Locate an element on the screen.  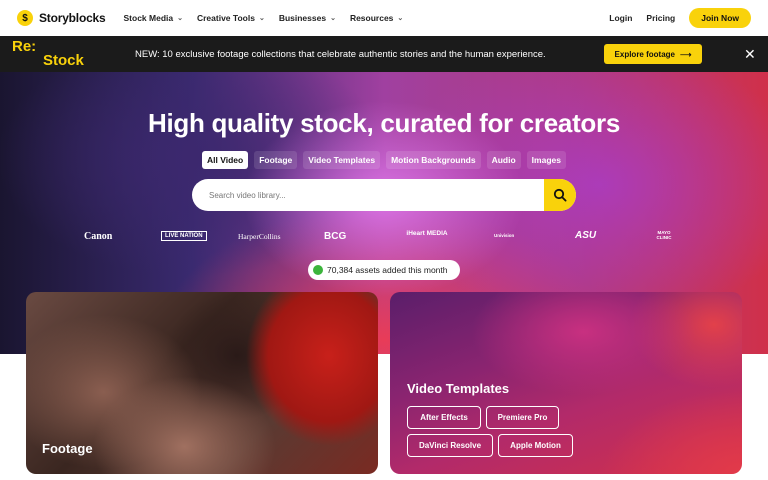
explore-footage-button: Explore footage ⟶ is located at coordinates (653, 54).